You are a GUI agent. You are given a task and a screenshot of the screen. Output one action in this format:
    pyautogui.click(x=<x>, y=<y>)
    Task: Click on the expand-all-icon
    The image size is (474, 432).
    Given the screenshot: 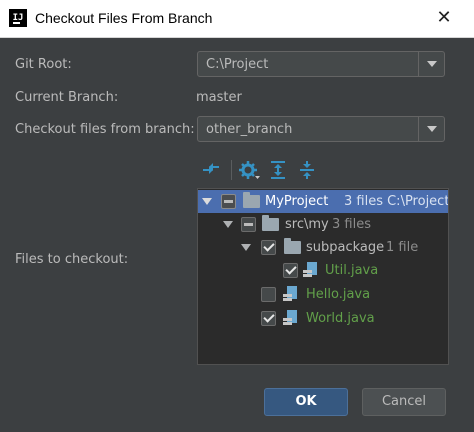 What is the action you would take?
    pyautogui.click(x=278, y=170)
    